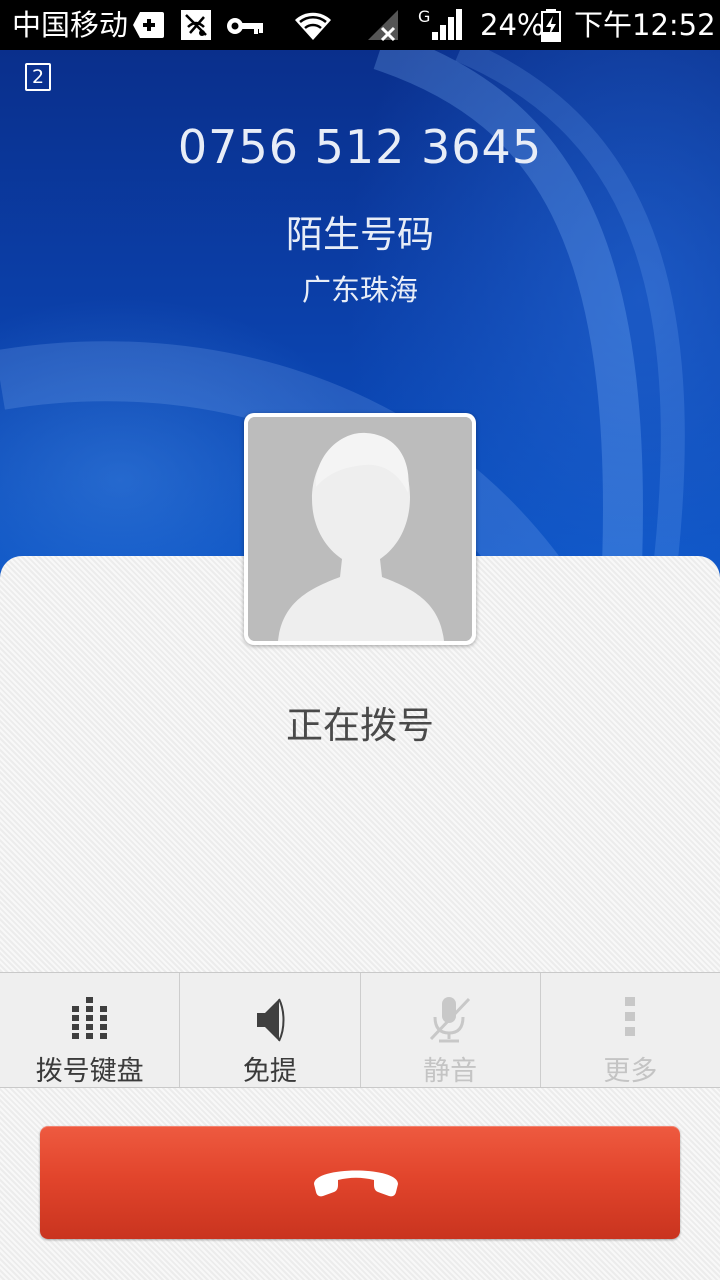  What do you see at coordinates (450, 1071) in the screenshot?
I see `mute-label: 静音` at bounding box center [450, 1071].